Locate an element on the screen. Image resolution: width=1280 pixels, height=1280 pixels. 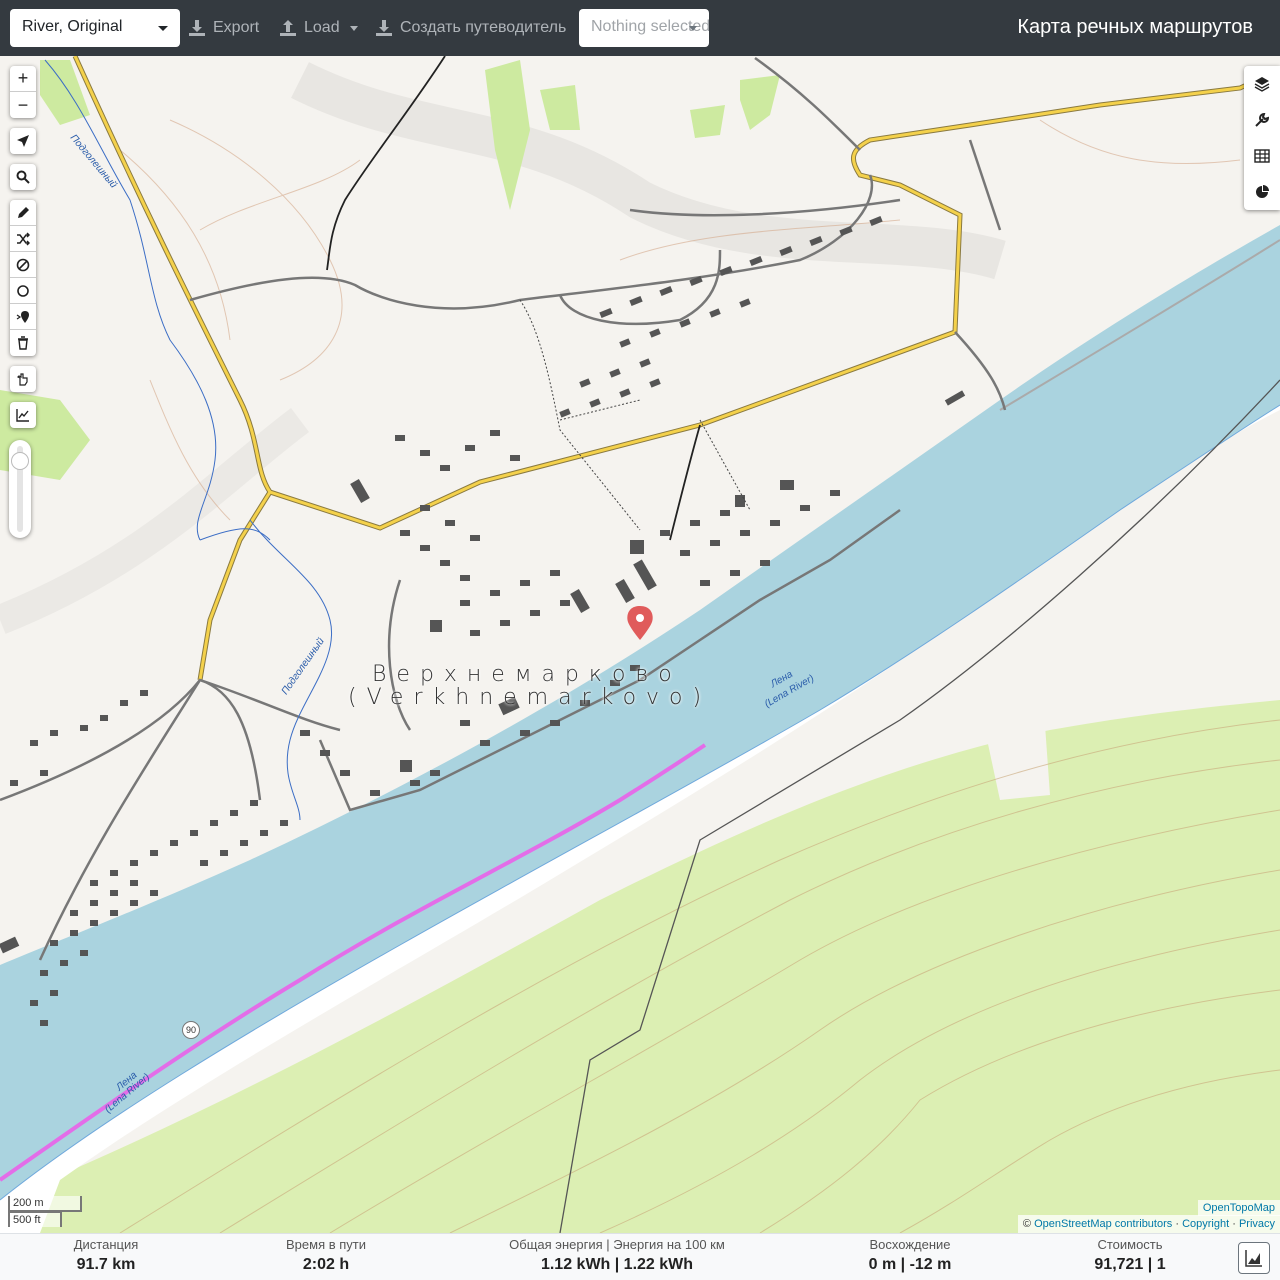
segment-select: Nothing selected is located at coordinates (644, 28).